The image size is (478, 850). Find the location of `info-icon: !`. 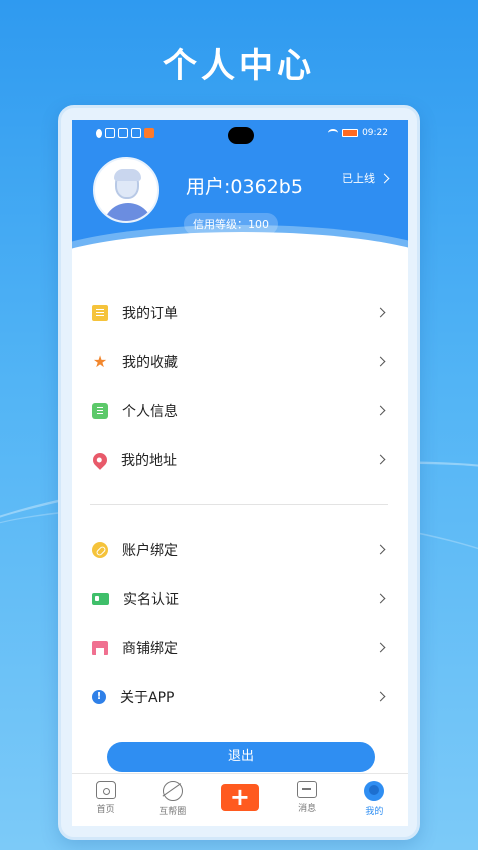

info-icon: ! is located at coordinates (99, 696).